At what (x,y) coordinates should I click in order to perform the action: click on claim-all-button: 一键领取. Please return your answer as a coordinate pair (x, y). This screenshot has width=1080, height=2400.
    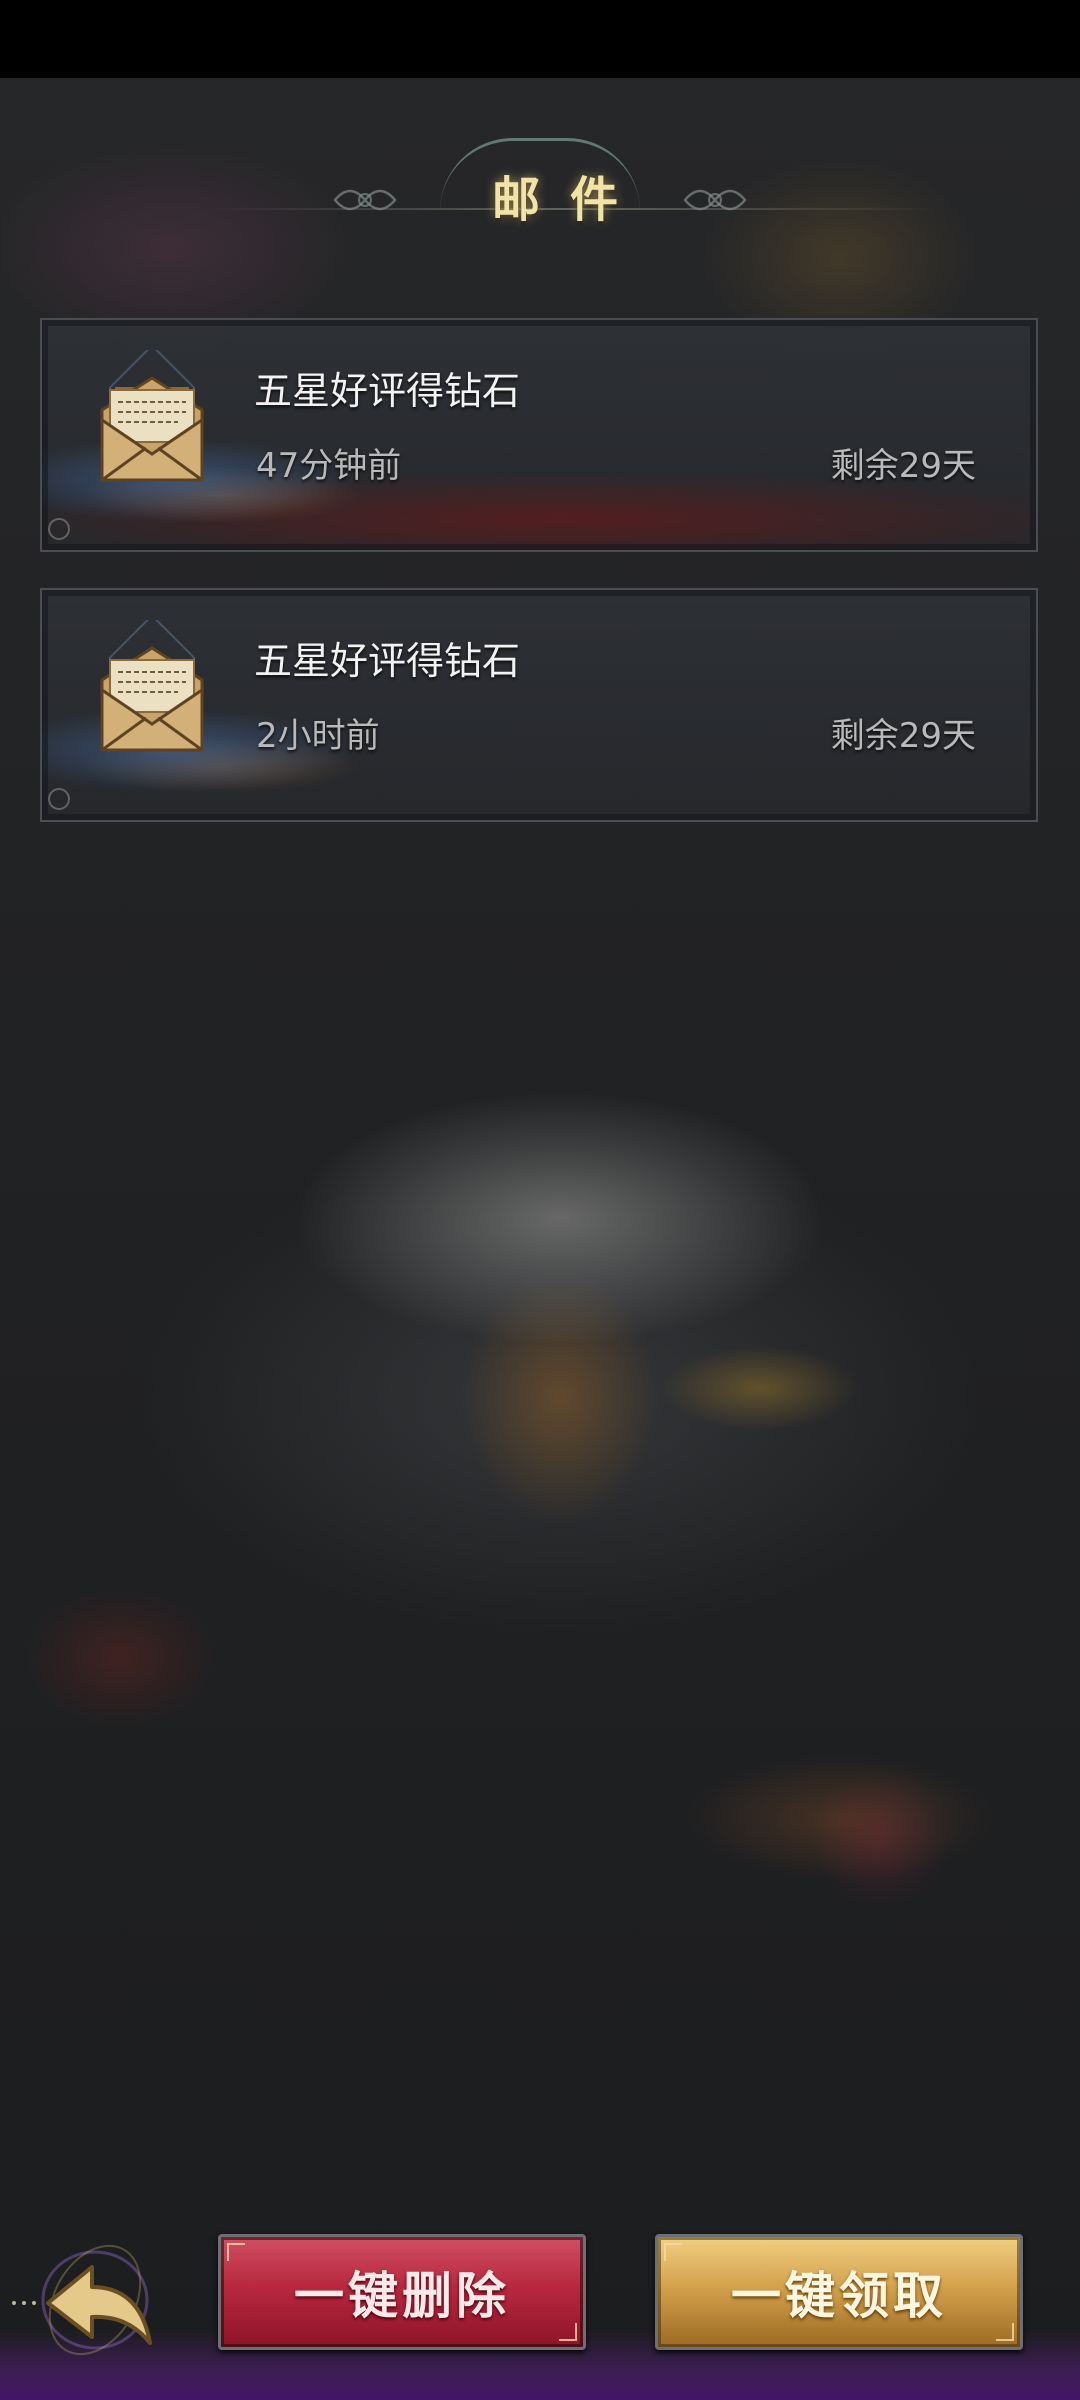
    Looking at the image, I should click on (839, 2292).